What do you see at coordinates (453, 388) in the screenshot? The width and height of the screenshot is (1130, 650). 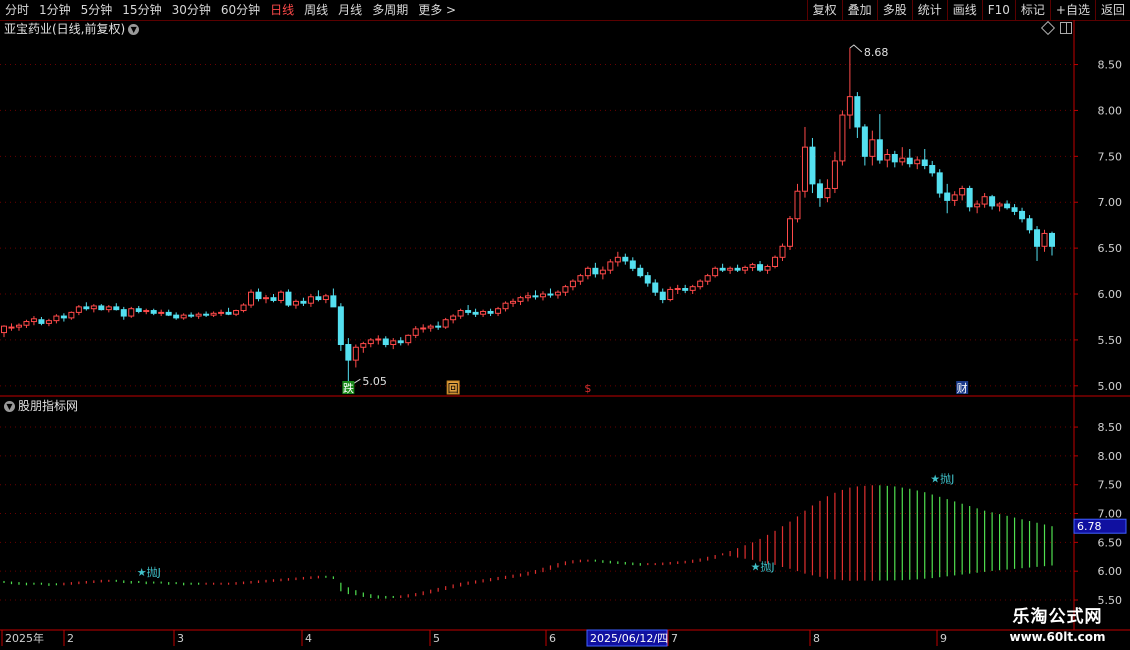 I see `event-marker-label: 回` at bounding box center [453, 388].